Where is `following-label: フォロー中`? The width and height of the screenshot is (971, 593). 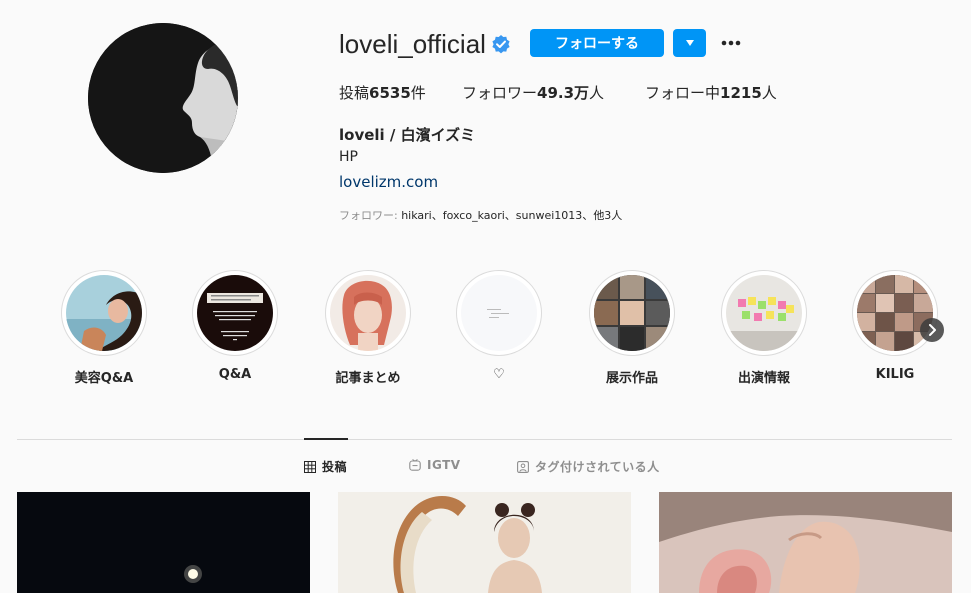
following-label: フォロー中 is located at coordinates (683, 93).